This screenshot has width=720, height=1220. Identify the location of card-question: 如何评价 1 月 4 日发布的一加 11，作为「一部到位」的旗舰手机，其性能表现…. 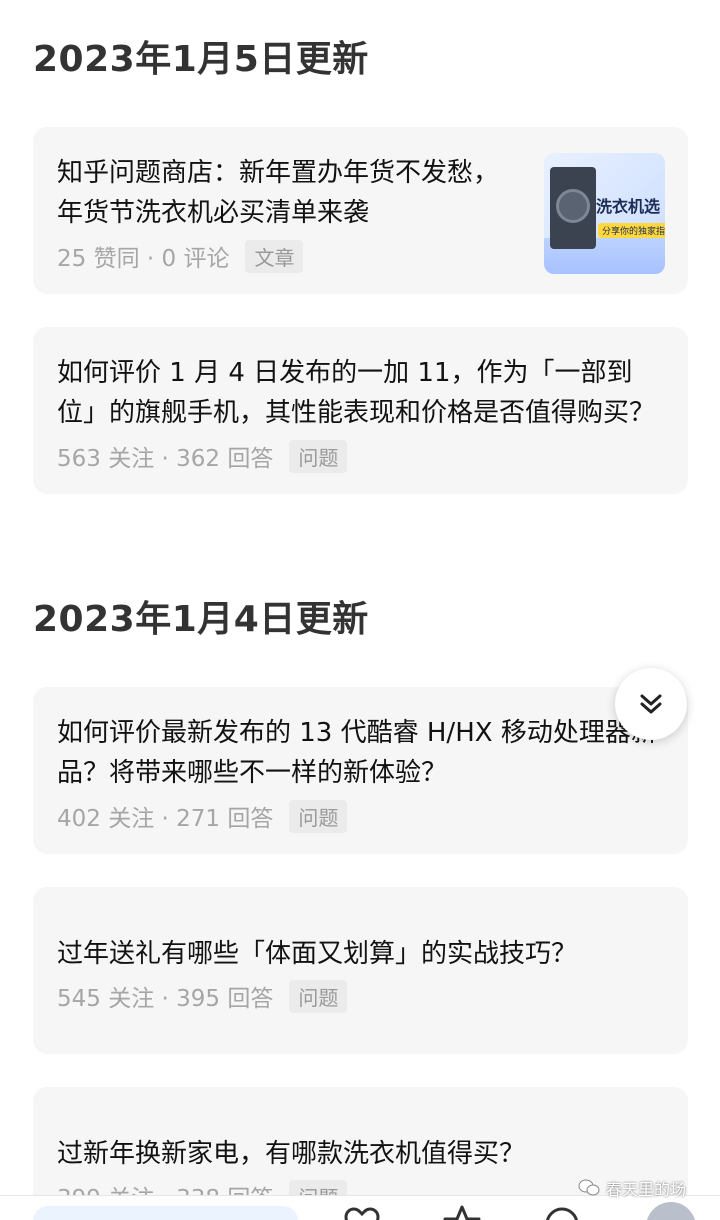
(360, 410).